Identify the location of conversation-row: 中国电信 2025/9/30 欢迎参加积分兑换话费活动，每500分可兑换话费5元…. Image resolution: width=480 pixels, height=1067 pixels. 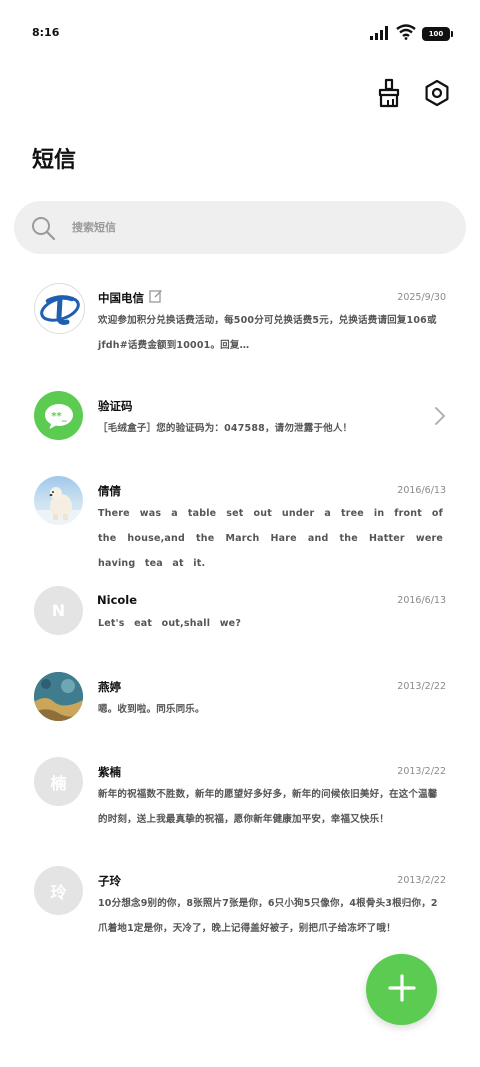
(240, 308).